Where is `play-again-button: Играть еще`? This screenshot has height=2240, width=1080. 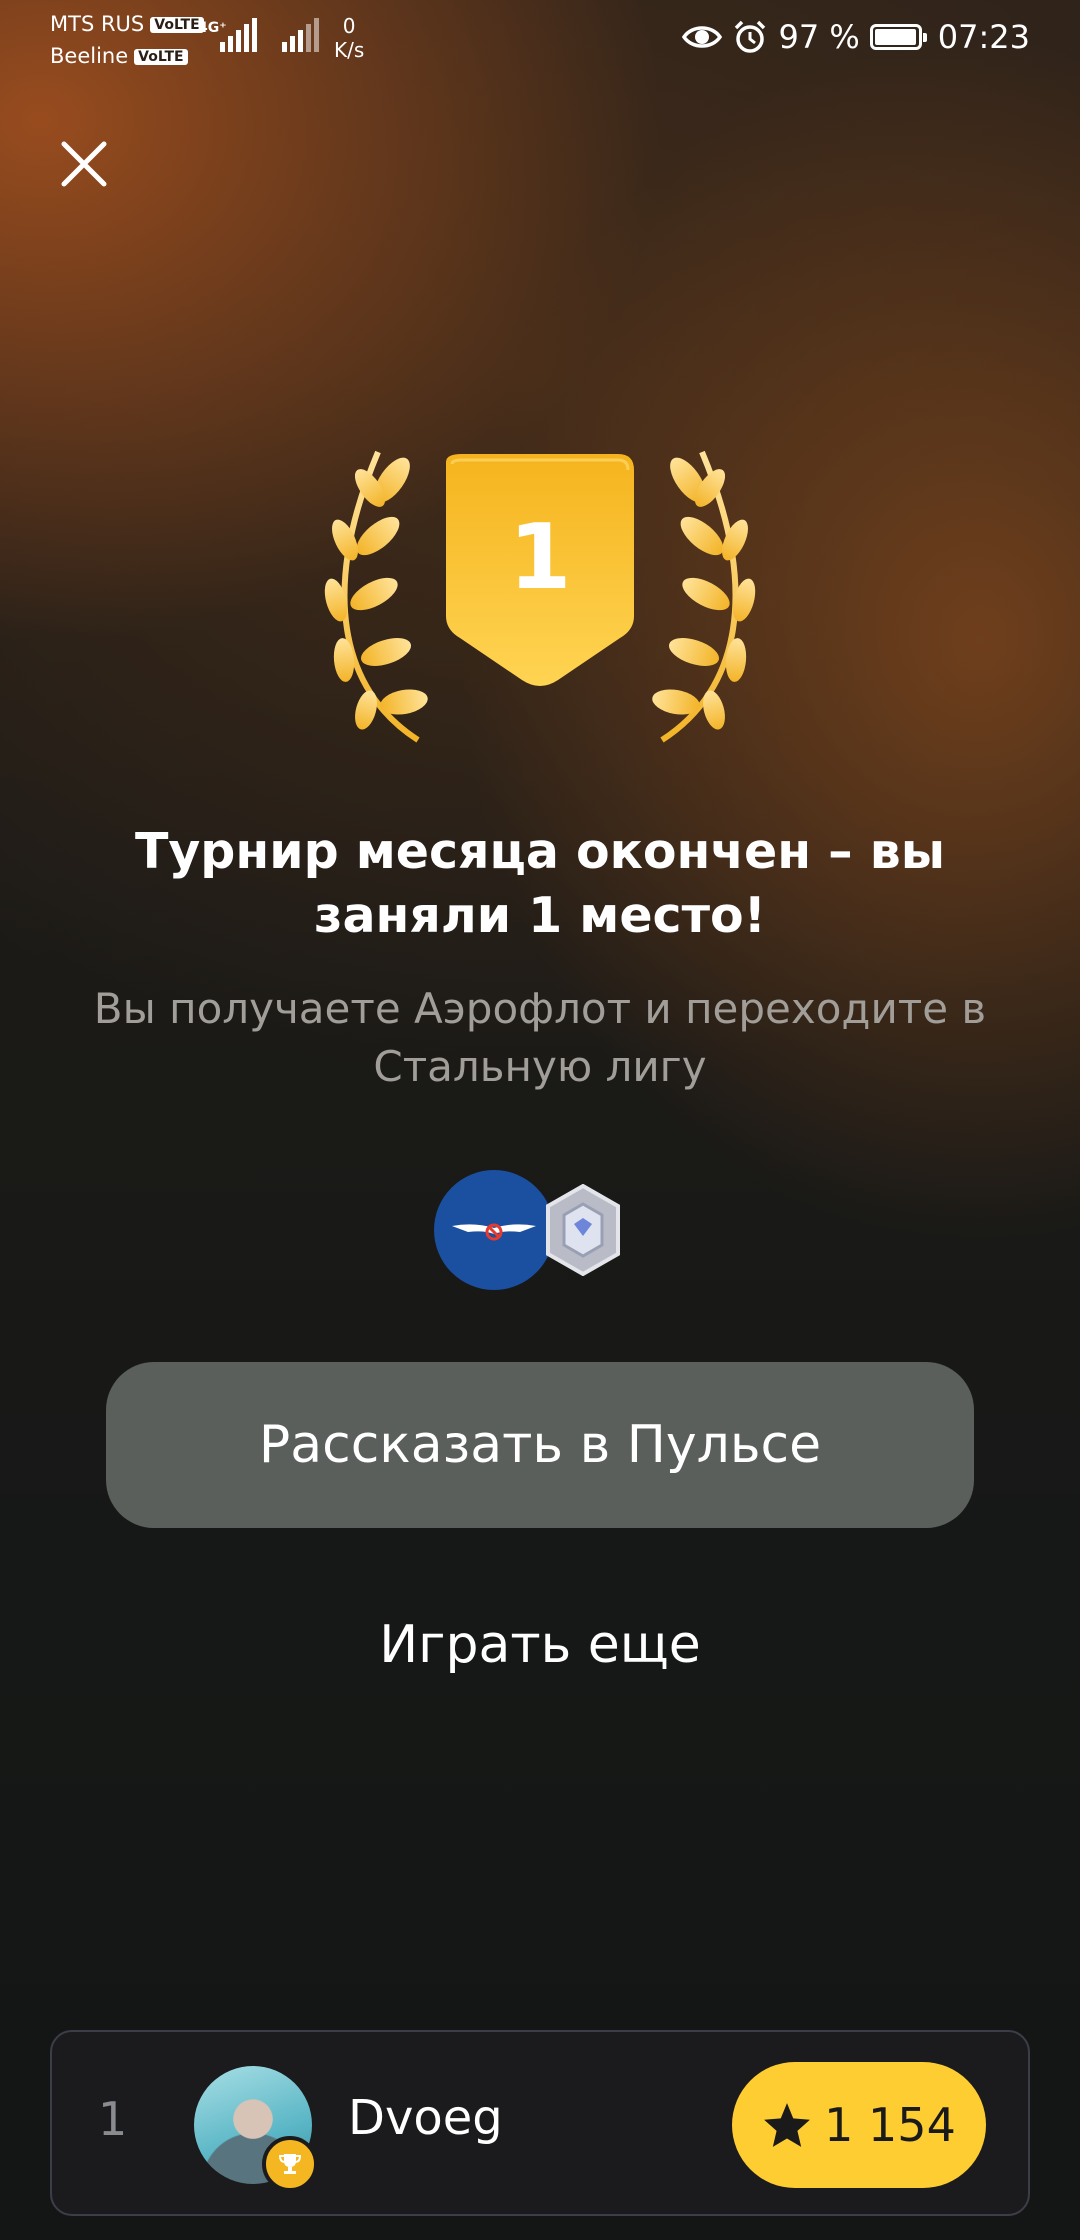
play-again-button: Играть еще is located at coordinates (540, 1645).